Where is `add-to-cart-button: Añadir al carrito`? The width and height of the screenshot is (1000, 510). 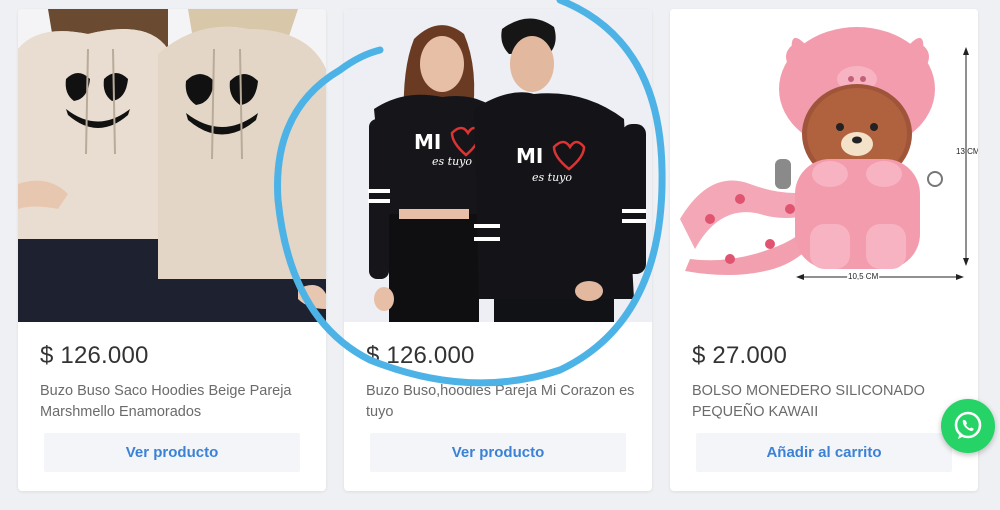 add-to-cart-button: Añadir al carrito is located at coordinates (824, 452).